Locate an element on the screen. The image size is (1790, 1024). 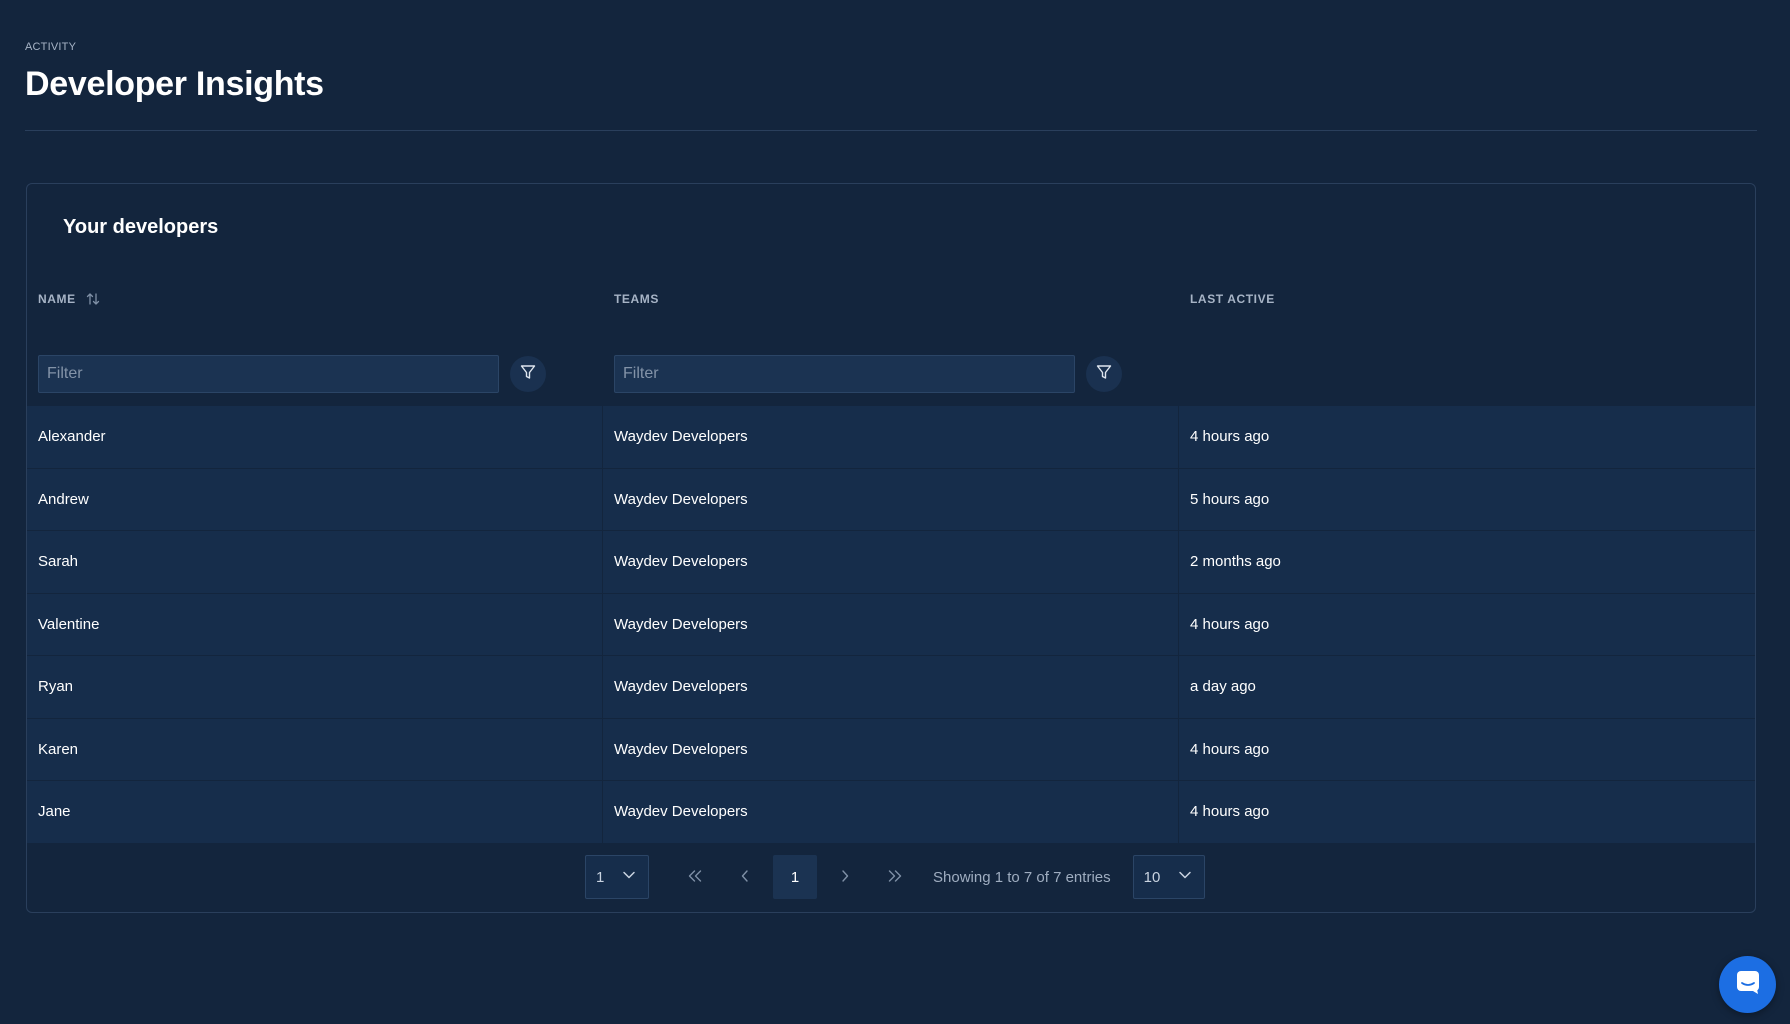
previous-page-button is located at coordinates (745, 877).